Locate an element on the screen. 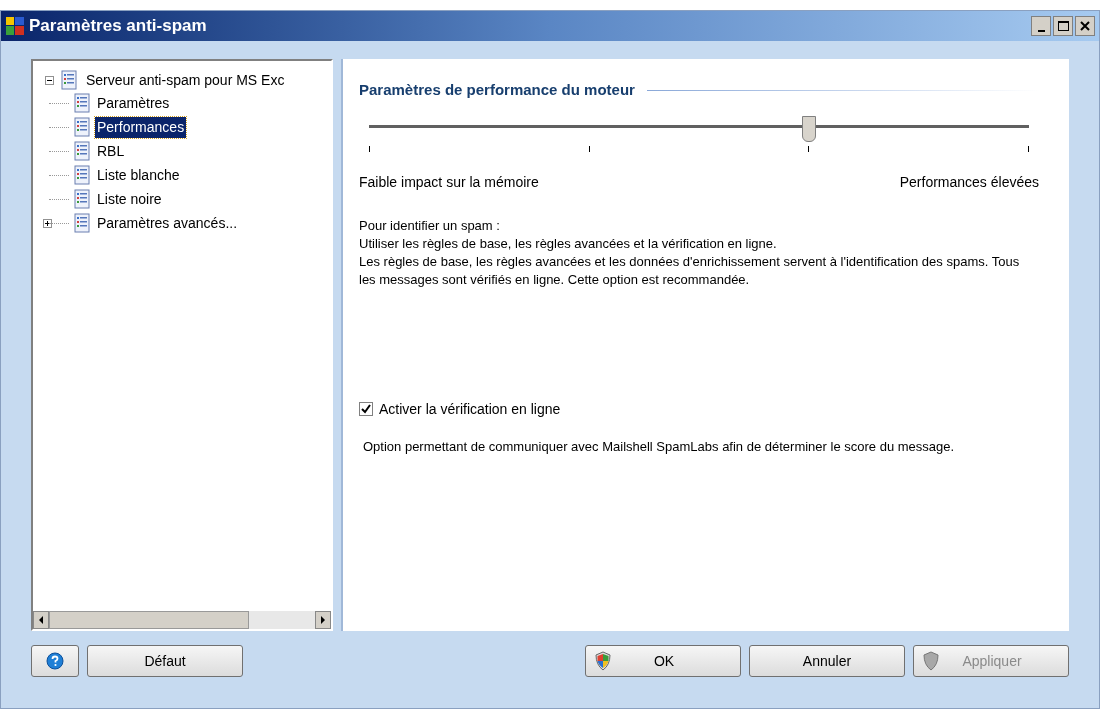  tree-item: RBL is located at coordinates (111, 151).